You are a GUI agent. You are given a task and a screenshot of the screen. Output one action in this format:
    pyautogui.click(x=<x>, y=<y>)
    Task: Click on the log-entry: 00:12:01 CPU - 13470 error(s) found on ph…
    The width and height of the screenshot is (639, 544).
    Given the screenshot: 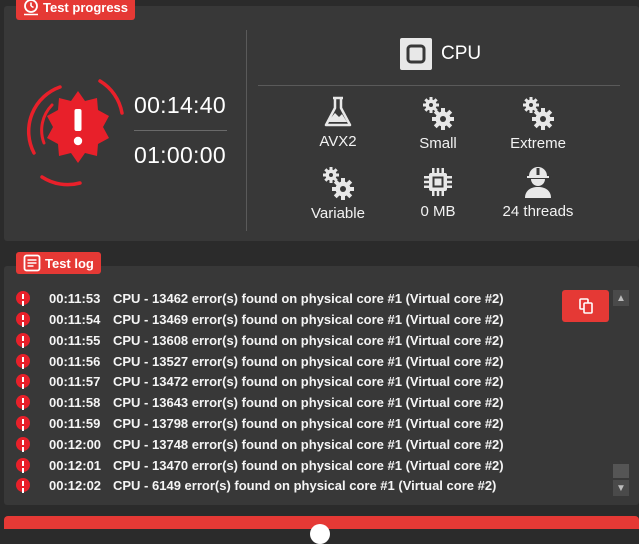 What is the action you would take?
    pyautogui.click(x=260, y=465)
    